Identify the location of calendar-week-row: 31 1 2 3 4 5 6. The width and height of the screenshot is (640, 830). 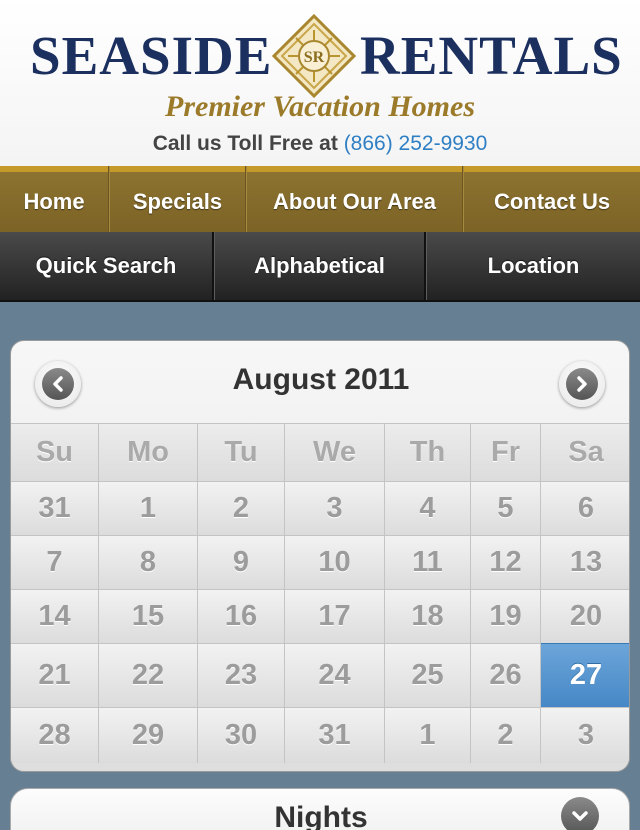
(320, 508).